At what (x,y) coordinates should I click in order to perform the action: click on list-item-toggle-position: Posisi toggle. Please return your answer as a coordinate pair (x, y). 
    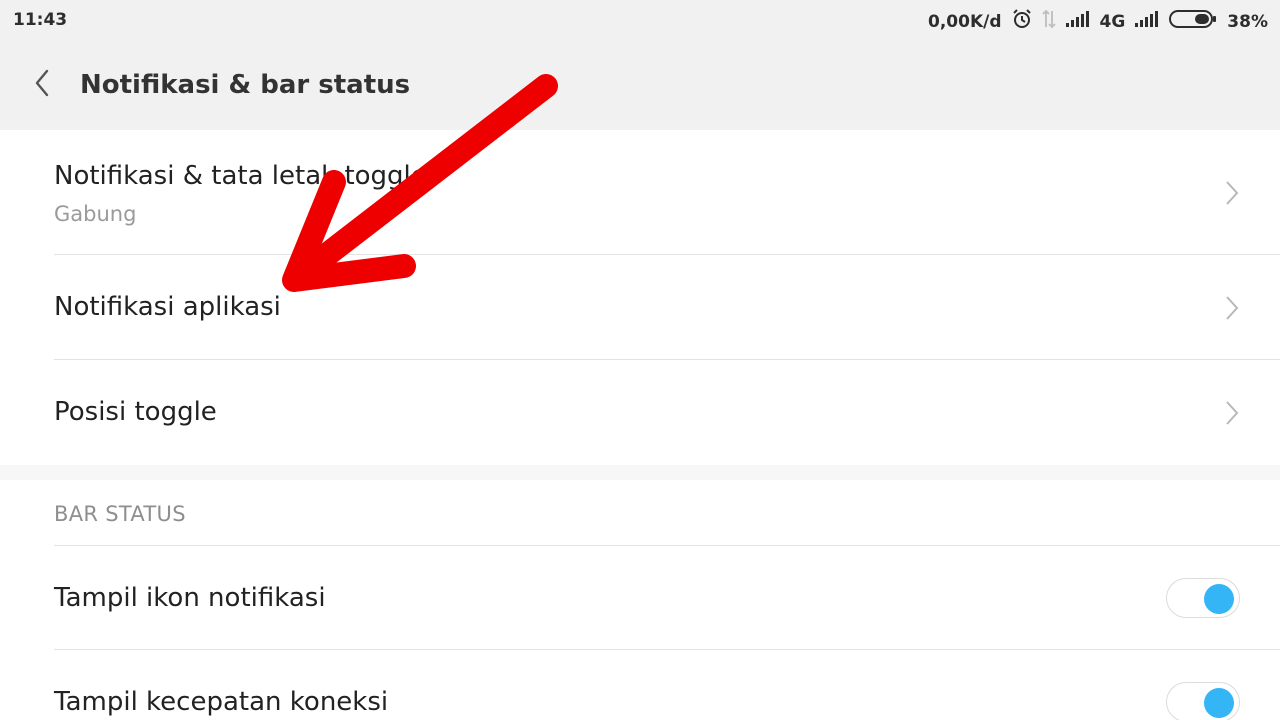
    Looking at the image, I should click on (640, 412).